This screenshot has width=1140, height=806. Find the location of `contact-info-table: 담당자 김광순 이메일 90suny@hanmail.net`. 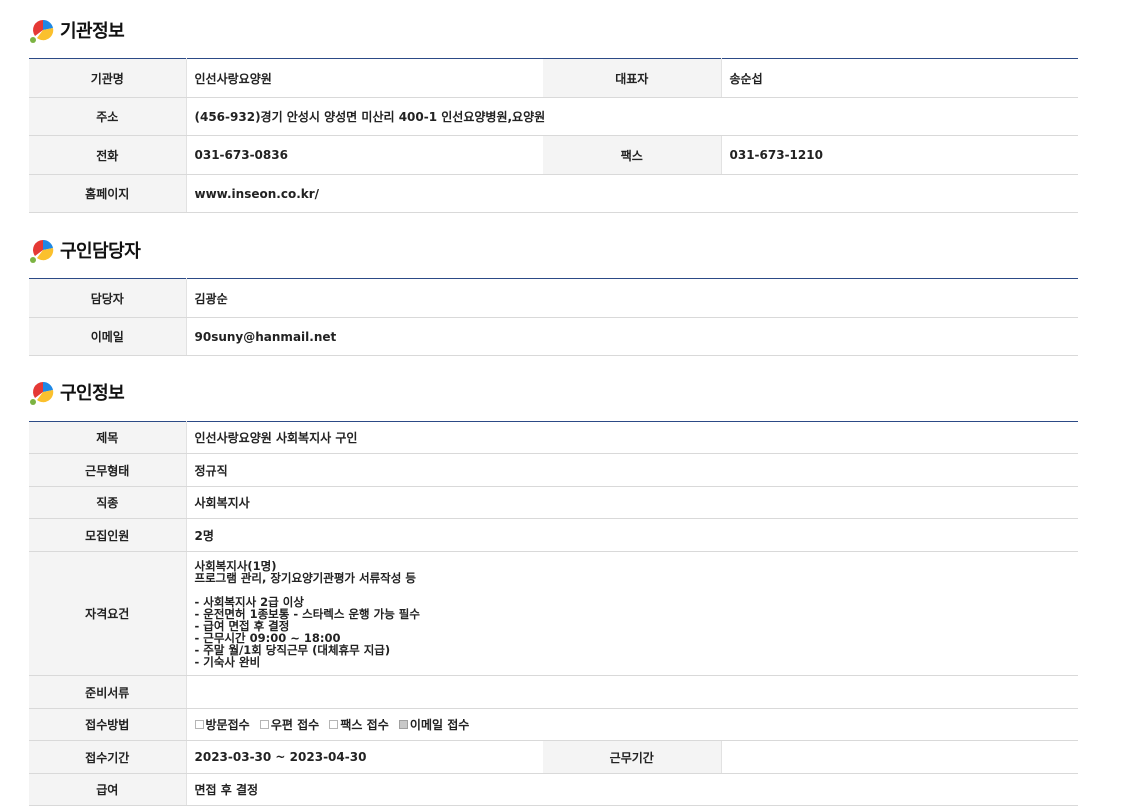

contact-info-table: 담당자 김광순 이메일 90suny@hanmail.net is located at coordinates (553, 317).